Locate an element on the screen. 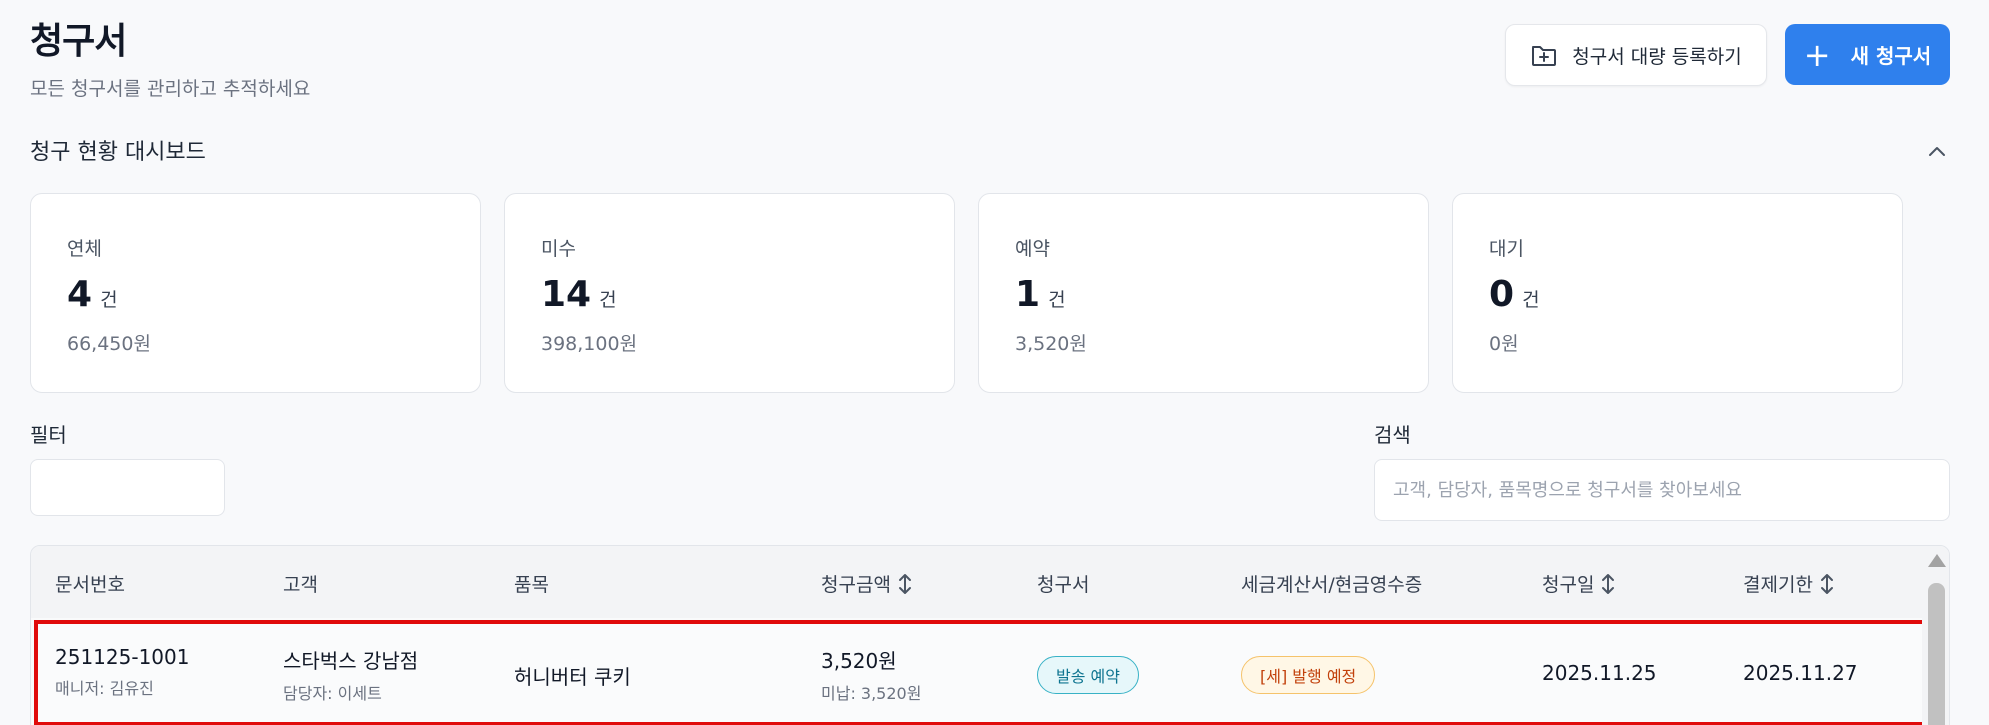  col-amount: 청구금액 is located at coordinates (867, 583).